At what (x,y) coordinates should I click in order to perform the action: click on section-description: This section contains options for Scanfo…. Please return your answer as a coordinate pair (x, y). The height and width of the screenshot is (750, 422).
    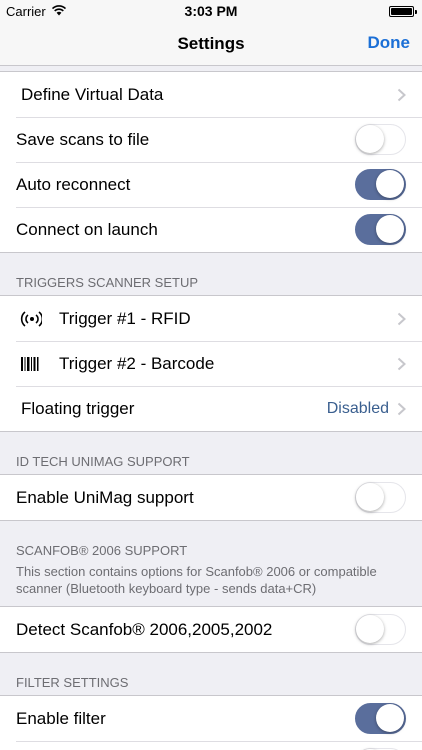
    Looking at the image, I should click on (196, 580).